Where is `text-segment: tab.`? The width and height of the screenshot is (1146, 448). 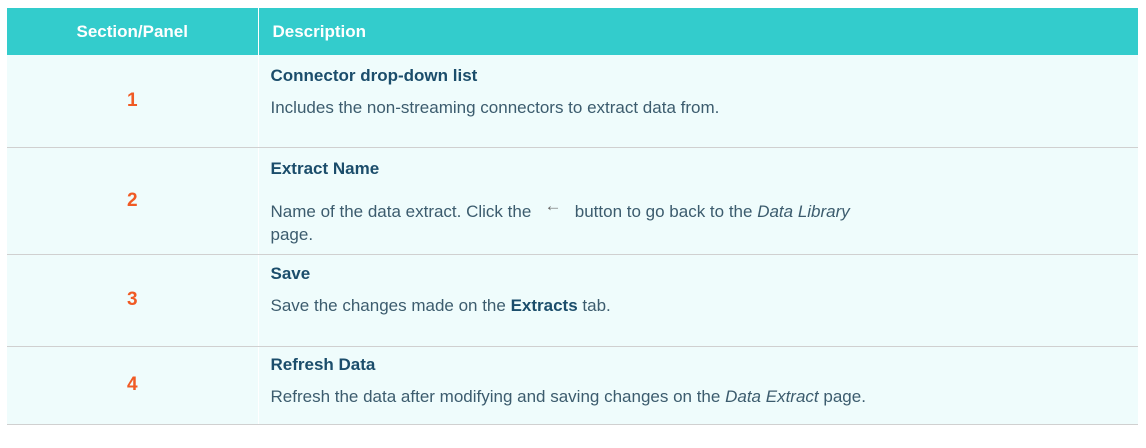 text-segment: tab. is located at coordinates (596, 305).